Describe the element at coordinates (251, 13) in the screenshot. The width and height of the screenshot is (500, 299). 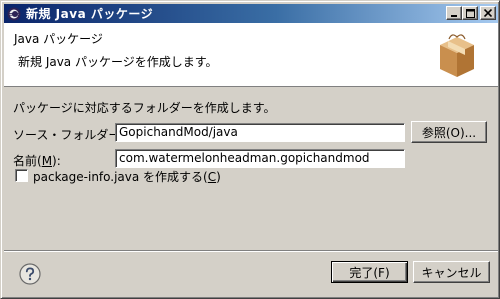
I see `title-bar: 新規 Java パッケージ` at that location.